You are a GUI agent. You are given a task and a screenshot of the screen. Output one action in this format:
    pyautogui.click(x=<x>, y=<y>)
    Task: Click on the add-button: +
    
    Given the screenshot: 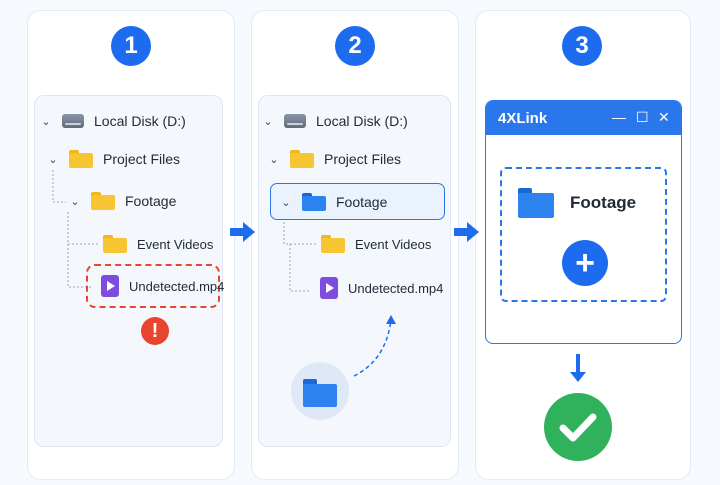 What is the action you would take?
    pyautogui.click(x=585, y=263)
    